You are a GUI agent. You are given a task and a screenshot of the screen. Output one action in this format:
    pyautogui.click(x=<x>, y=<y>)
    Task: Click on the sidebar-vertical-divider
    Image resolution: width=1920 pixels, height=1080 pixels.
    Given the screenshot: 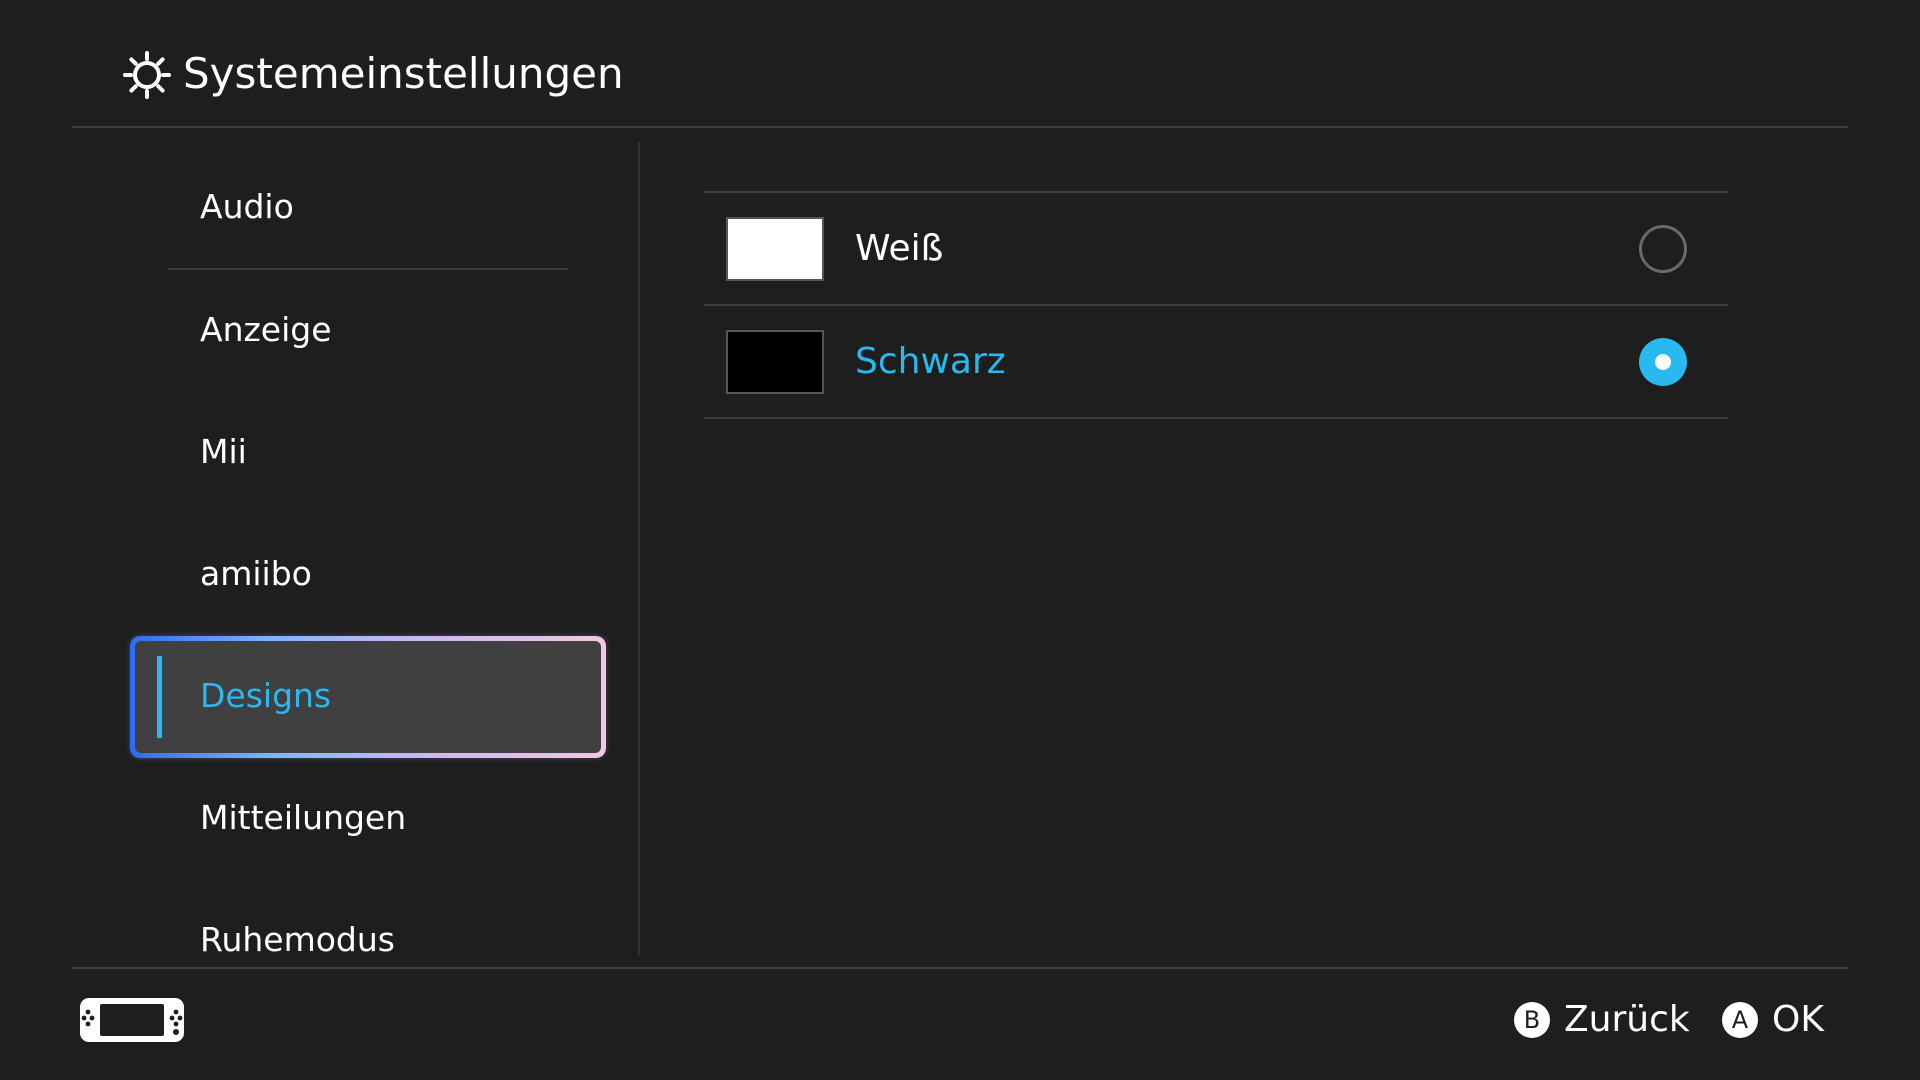 What is the action you would take?
    pyautogui.click(x=639, y=548)
    